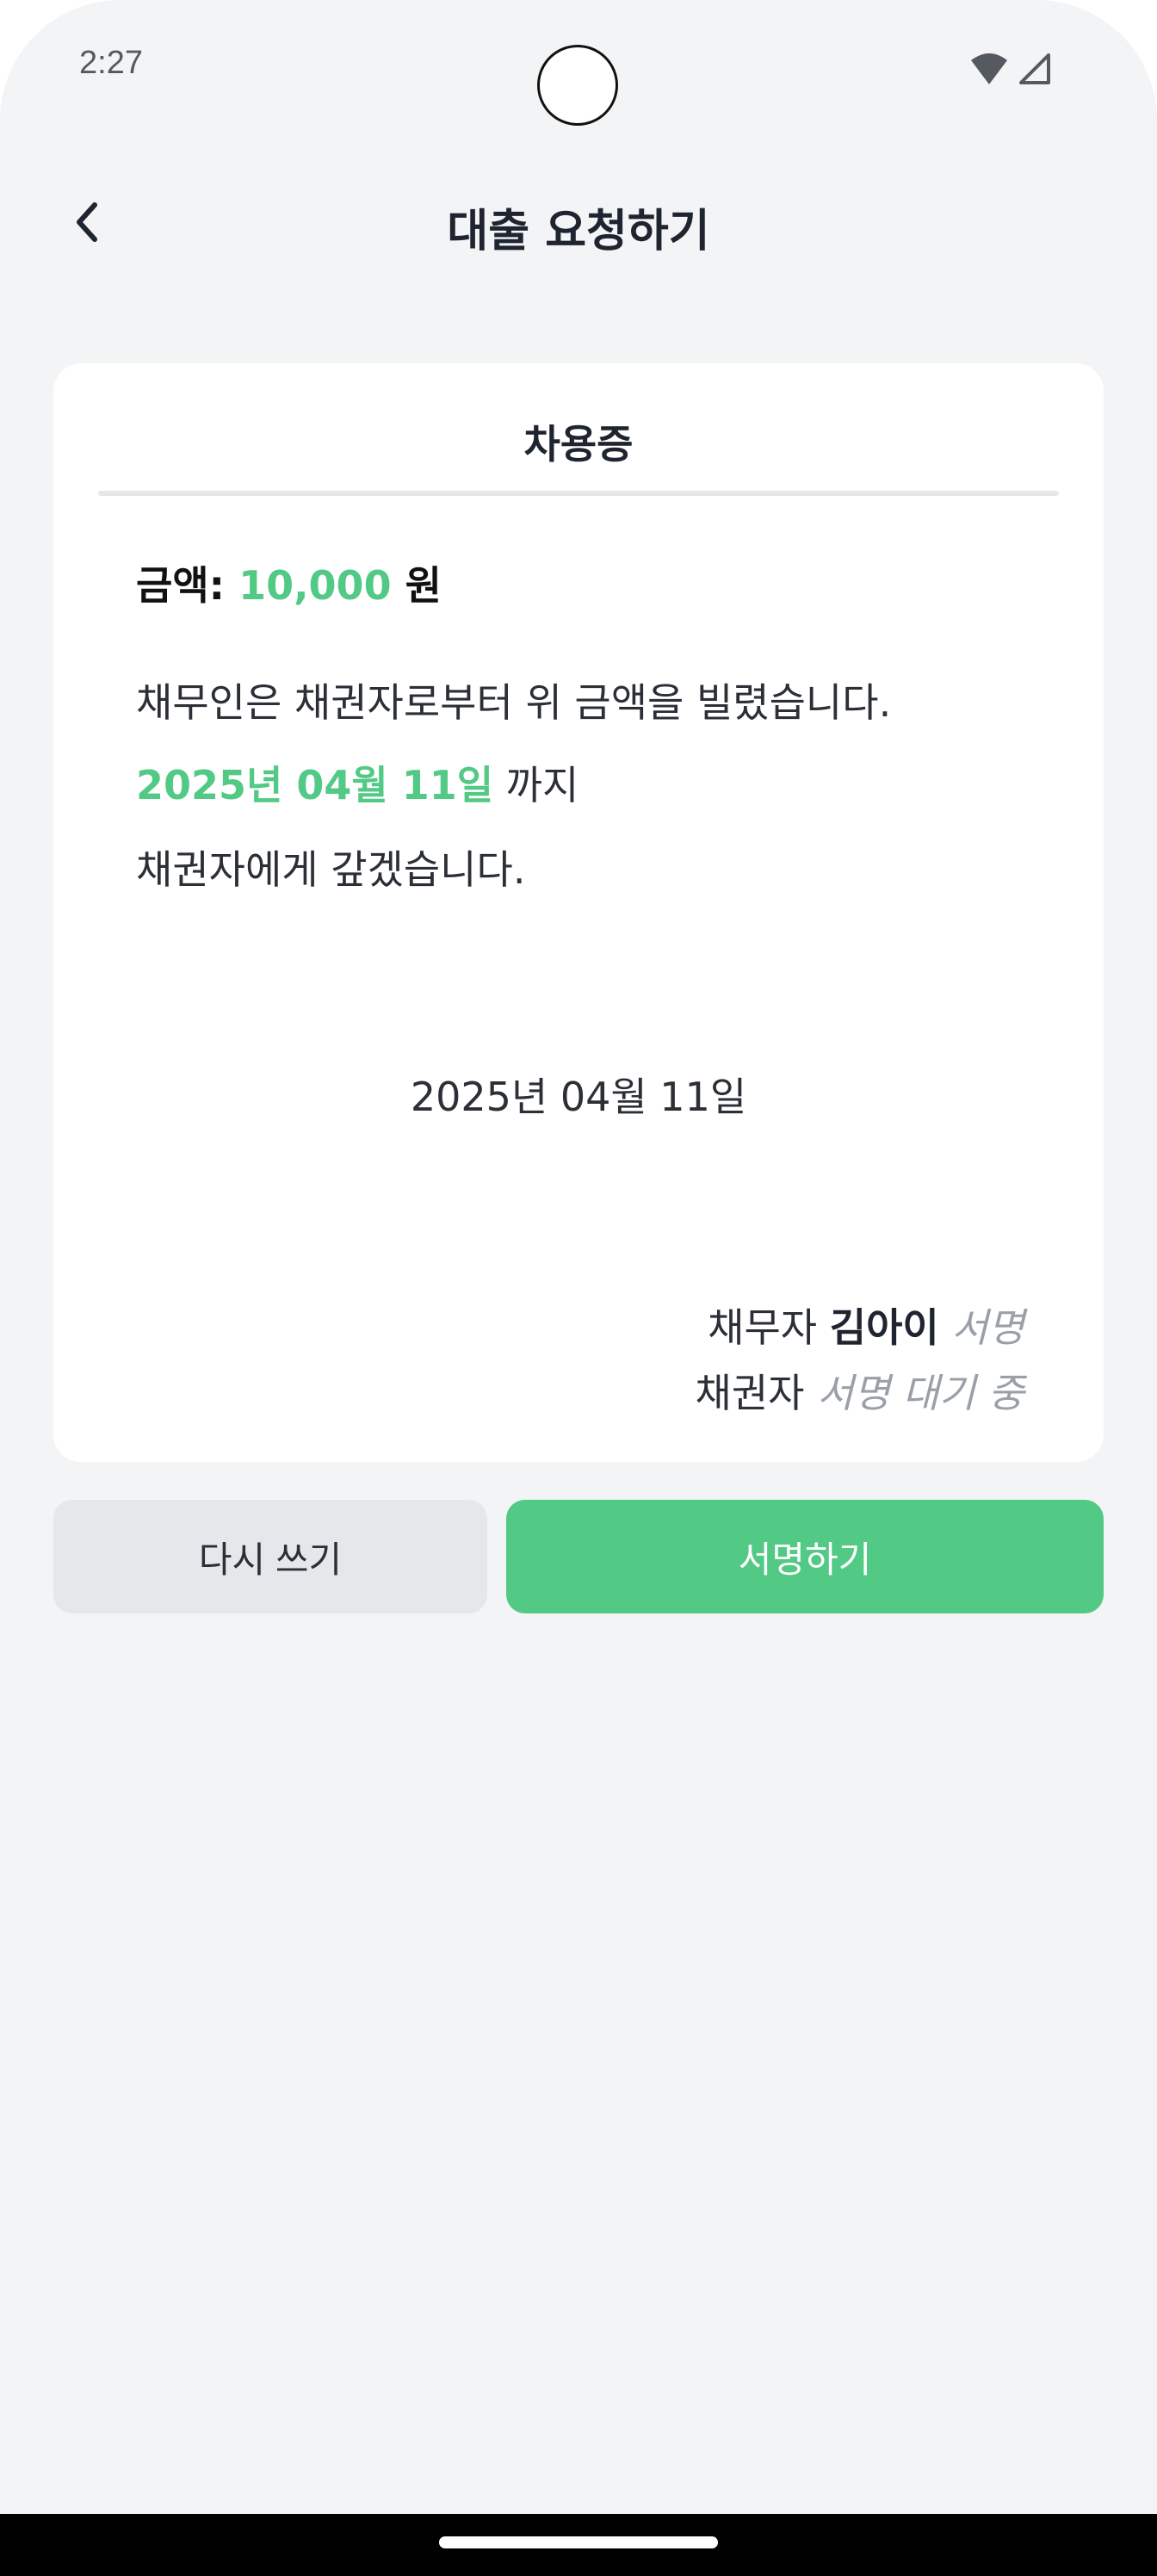  Describe the element at coordinates (423, 585) in the screenshot. I see `amount-unit: 원` at that location.